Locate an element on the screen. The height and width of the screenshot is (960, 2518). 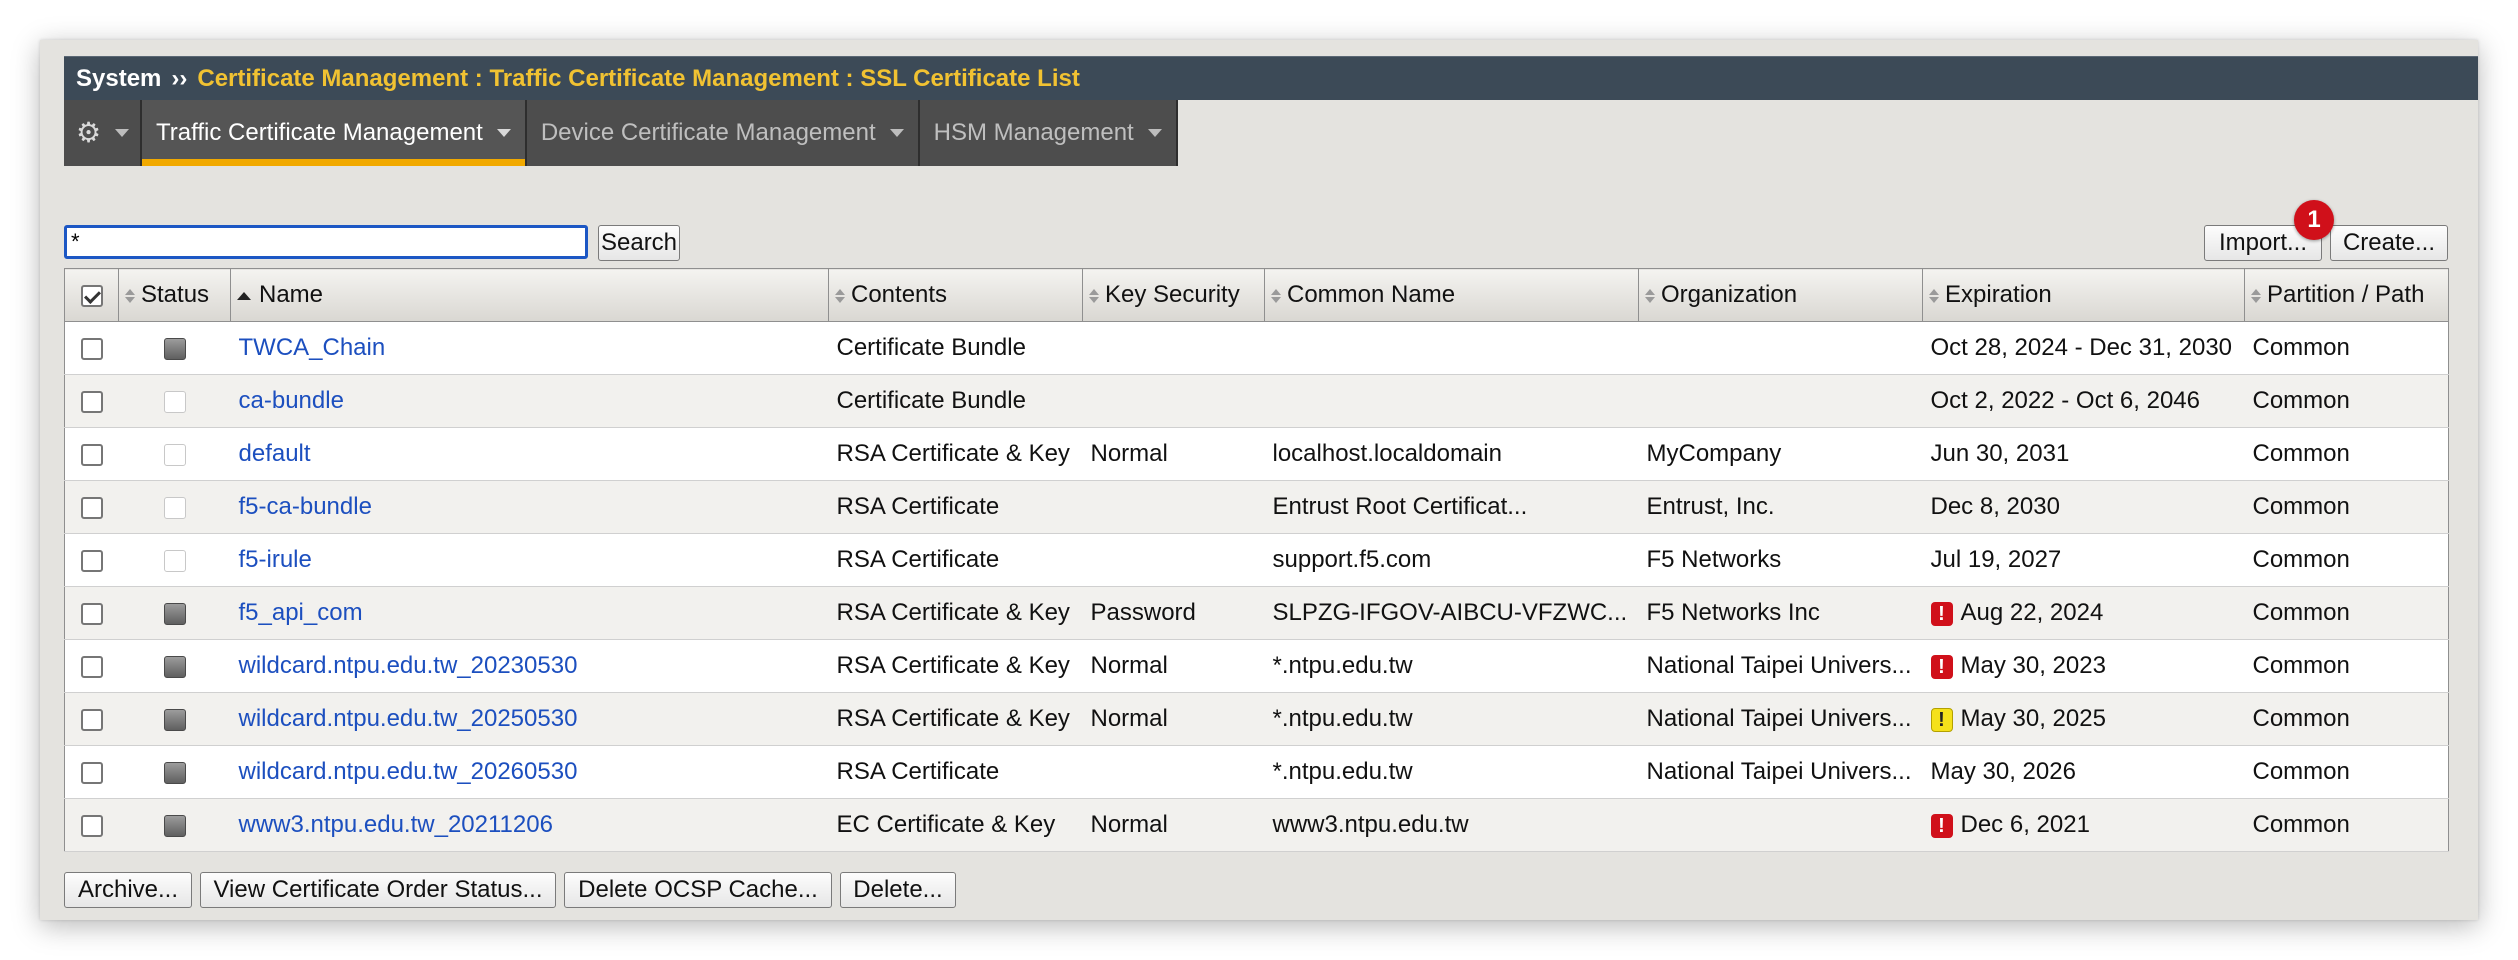
certificate-name-link: f5-ca-bundle is located at coordinates (305, 506).